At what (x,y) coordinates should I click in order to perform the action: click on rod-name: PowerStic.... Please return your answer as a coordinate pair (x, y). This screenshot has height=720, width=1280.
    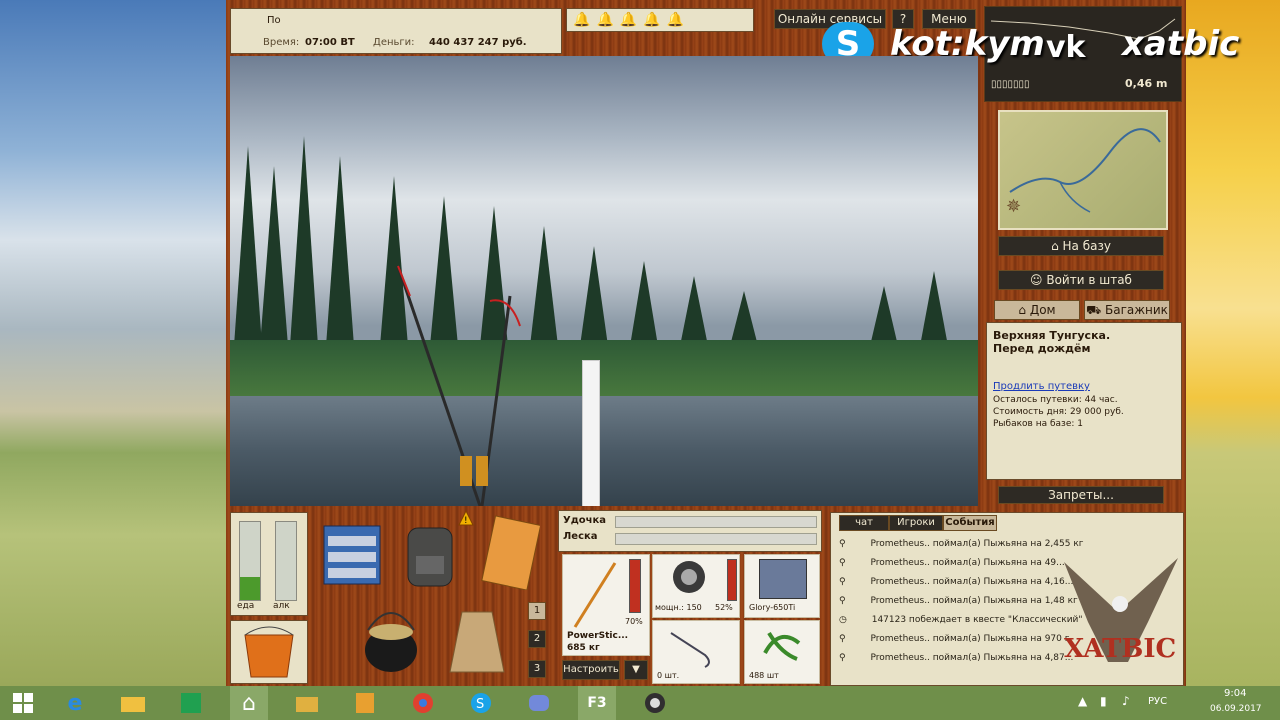
    Looking at the image, I should click on (598, 636).